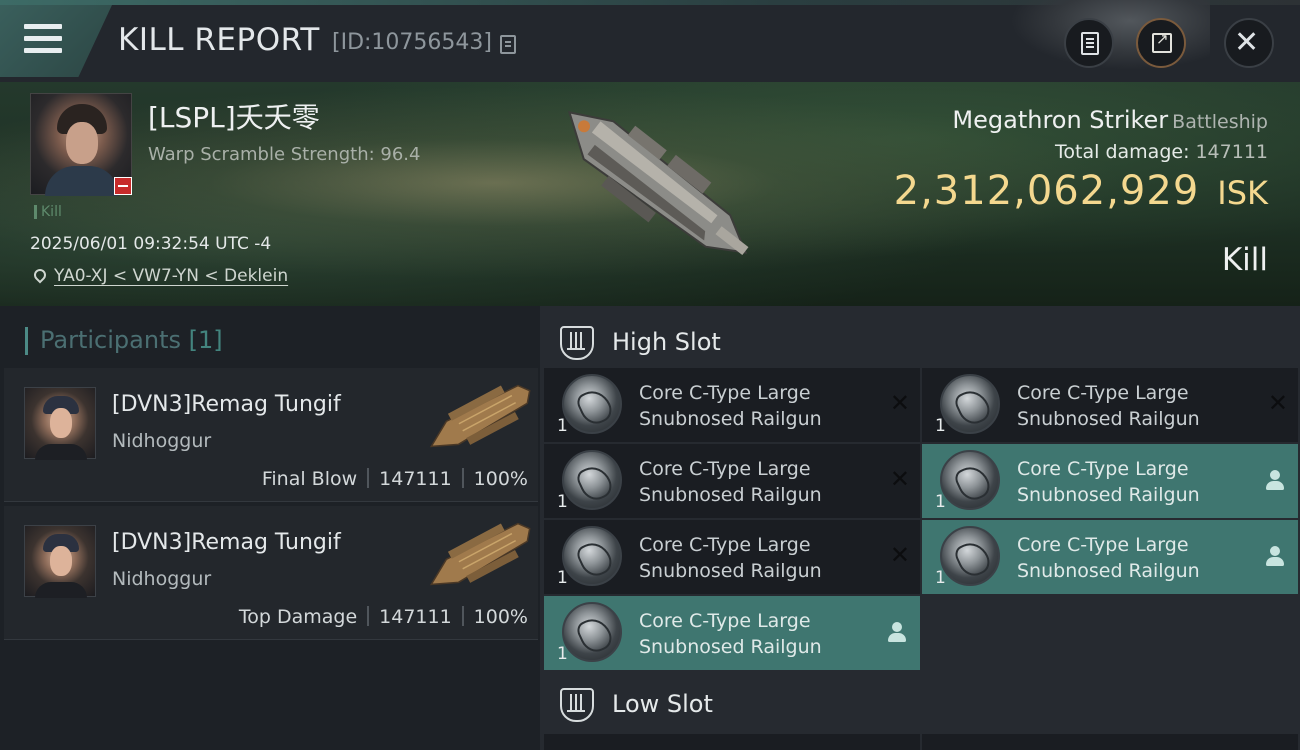 The width and height of the screenshot is (1300, 750). Describe the element at coordinates (1231, 152) in the screenshot. I see `total-damage-value: 147111` at that location.